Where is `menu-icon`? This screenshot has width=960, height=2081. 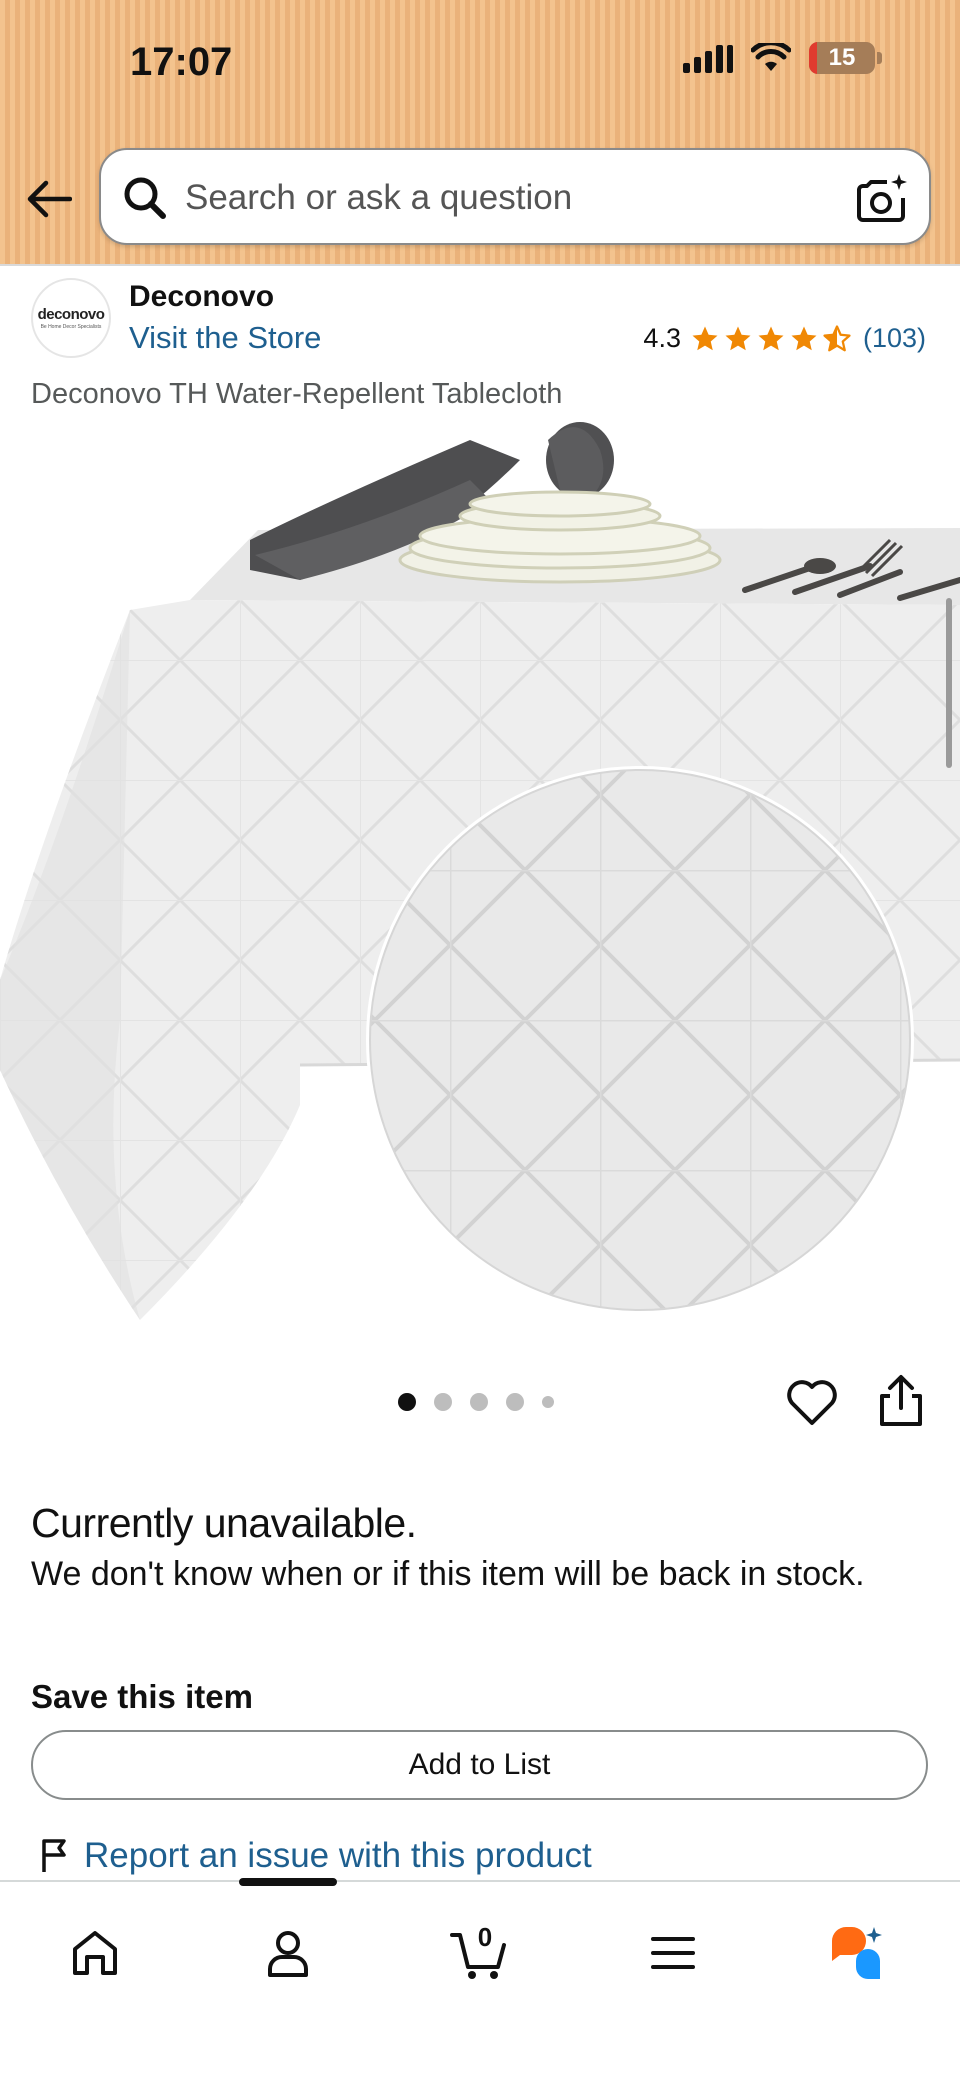
menu-icon is located at coordinates (673, 1953).